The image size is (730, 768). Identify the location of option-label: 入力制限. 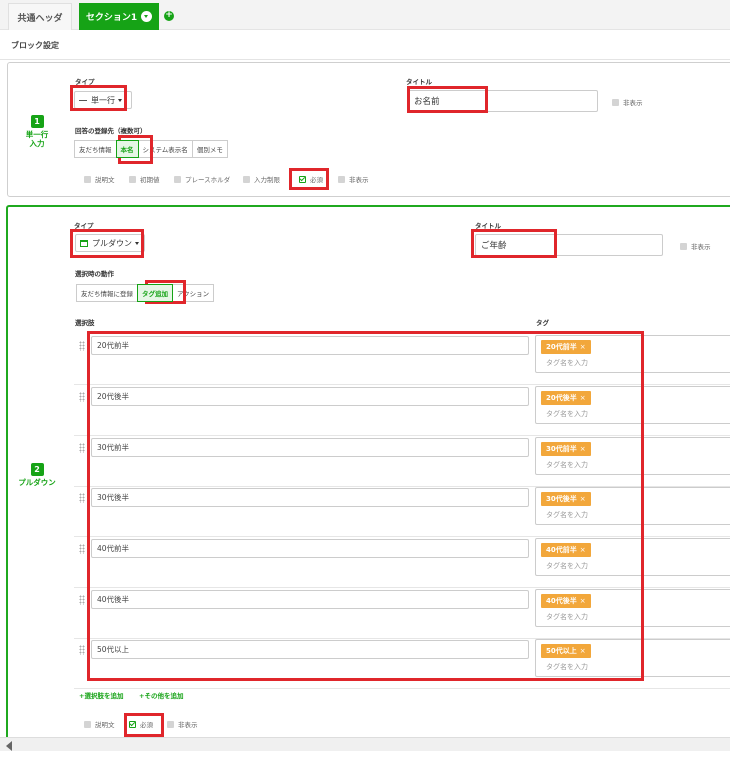
(267, 180).